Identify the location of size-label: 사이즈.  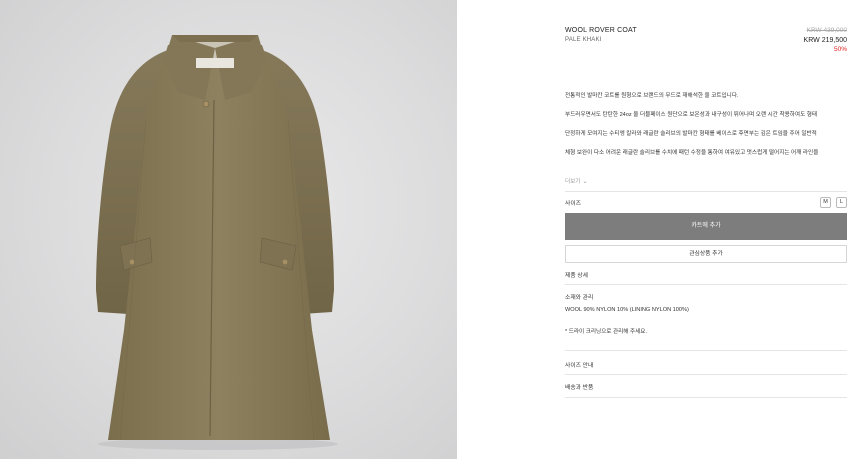
(573, 204).